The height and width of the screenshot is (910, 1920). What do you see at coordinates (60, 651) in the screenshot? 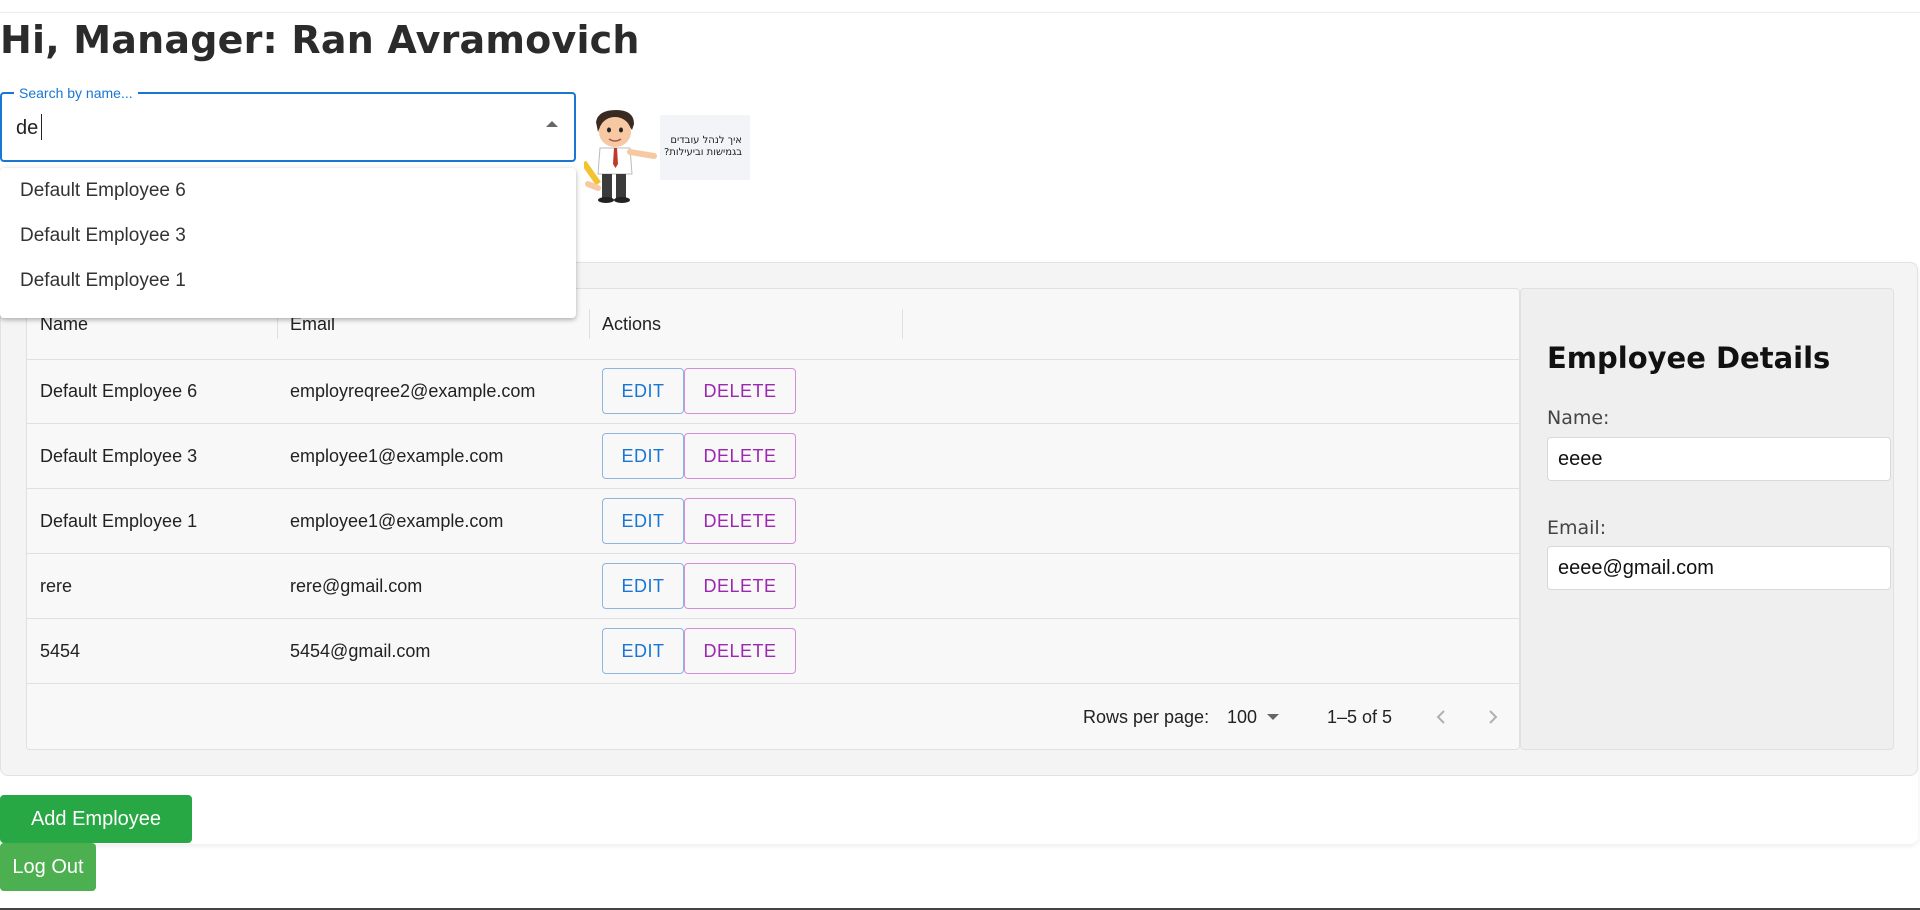
I see `cell-name: 5454` at bounding box center [60, 651].